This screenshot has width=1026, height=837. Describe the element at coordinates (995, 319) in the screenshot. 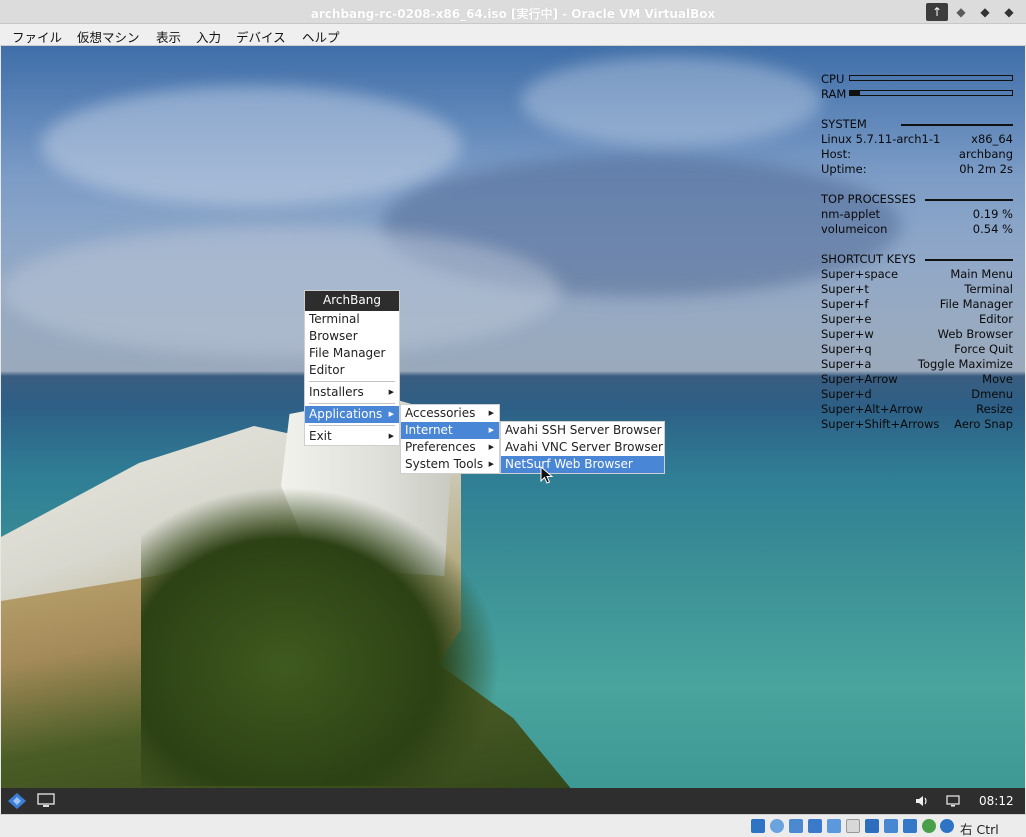

I see `shortcut-action: Editor` at that location.